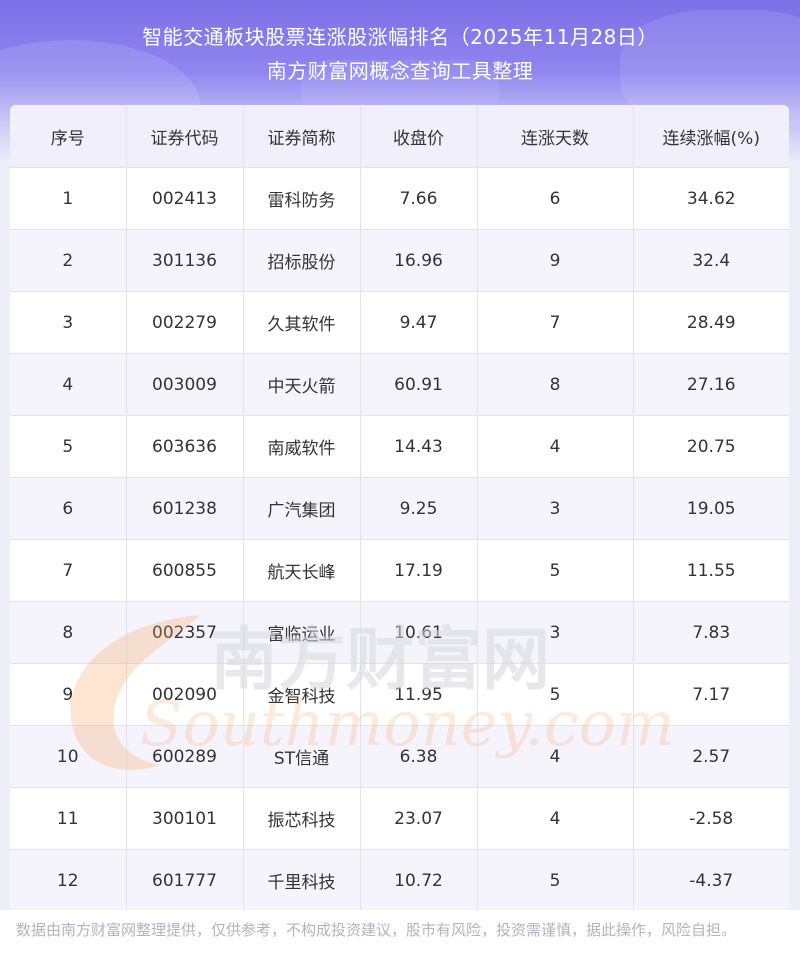 This screenshot has height=956, width=800. I want to click on table-row: 9 002090 金智科技 11.95 5 7.17, so click(399, 694).